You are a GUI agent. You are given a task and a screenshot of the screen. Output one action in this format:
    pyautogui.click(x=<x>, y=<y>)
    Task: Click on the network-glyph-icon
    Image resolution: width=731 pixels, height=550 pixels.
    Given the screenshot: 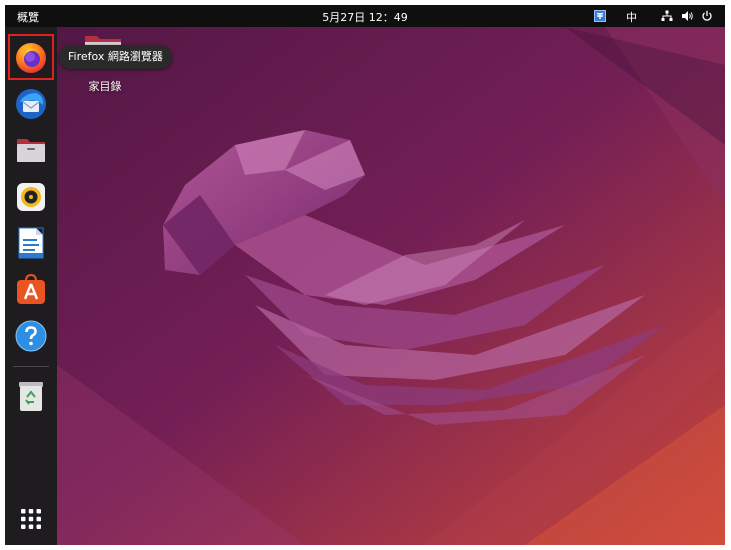 What is the action you would take?
    pyautogui.click(x=667, y=15)
    